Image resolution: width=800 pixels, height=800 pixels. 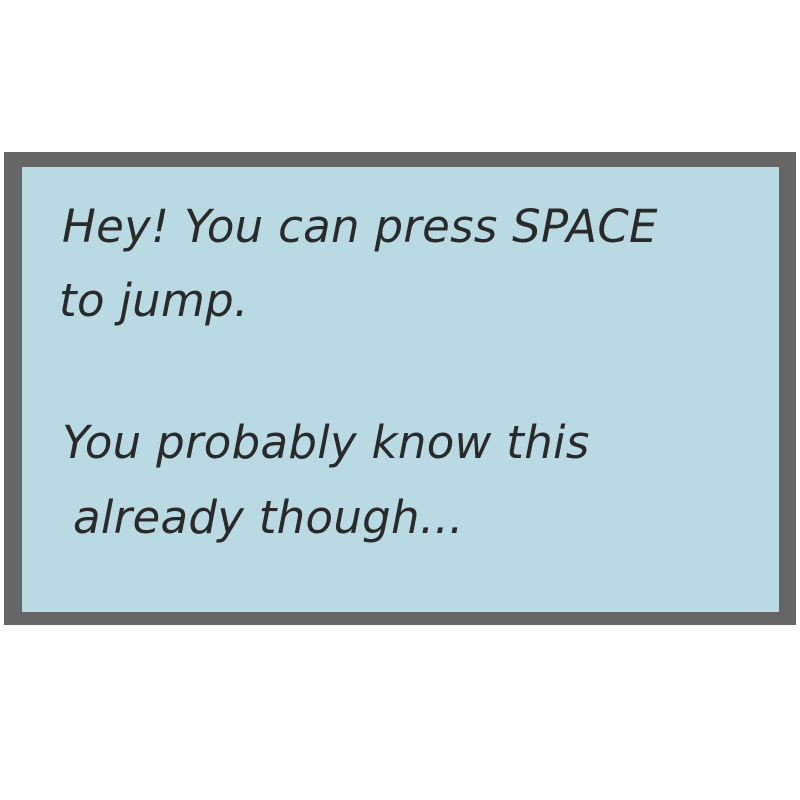 I want to click on dialog-text-line-2: to jump., so click(x=154, y=300).